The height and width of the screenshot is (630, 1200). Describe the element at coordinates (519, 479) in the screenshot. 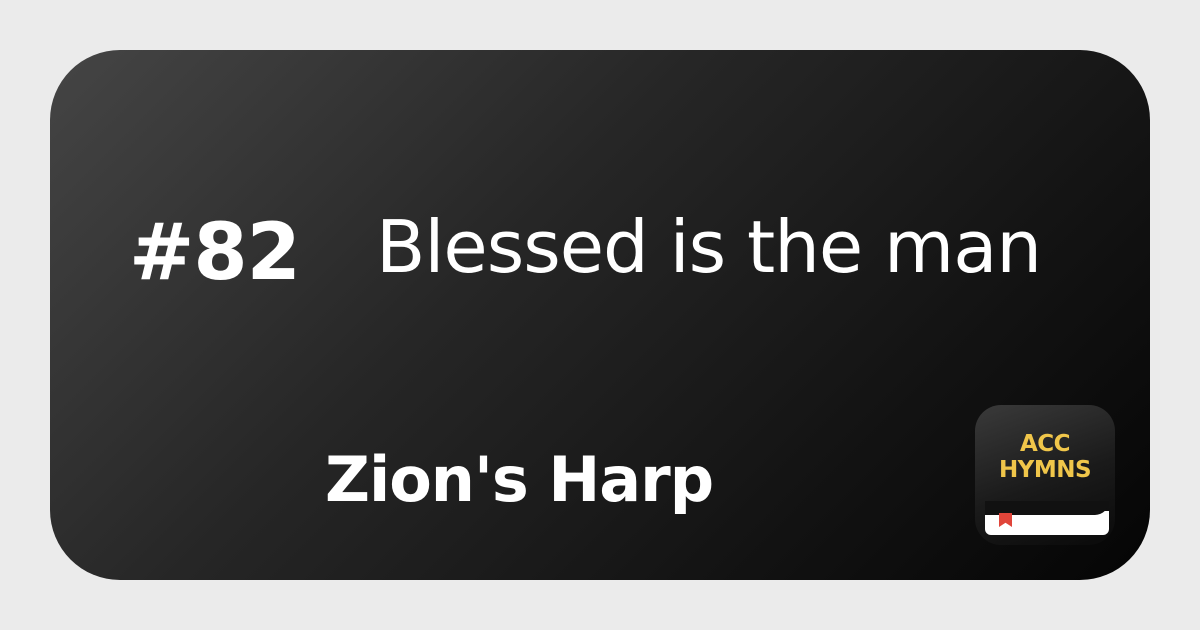

I see `hymnal-name: Zion's Harp` at that location.